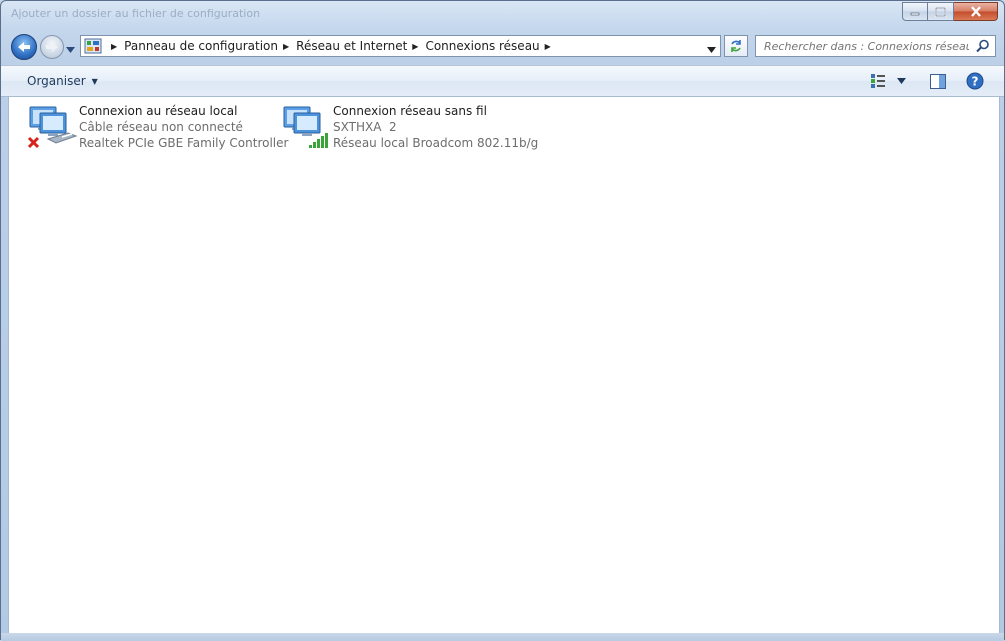 The image size is (1005, 641). I want to click on breadcrumb-network-internet: ▶ Réseau et Internet, so click(342, 46).